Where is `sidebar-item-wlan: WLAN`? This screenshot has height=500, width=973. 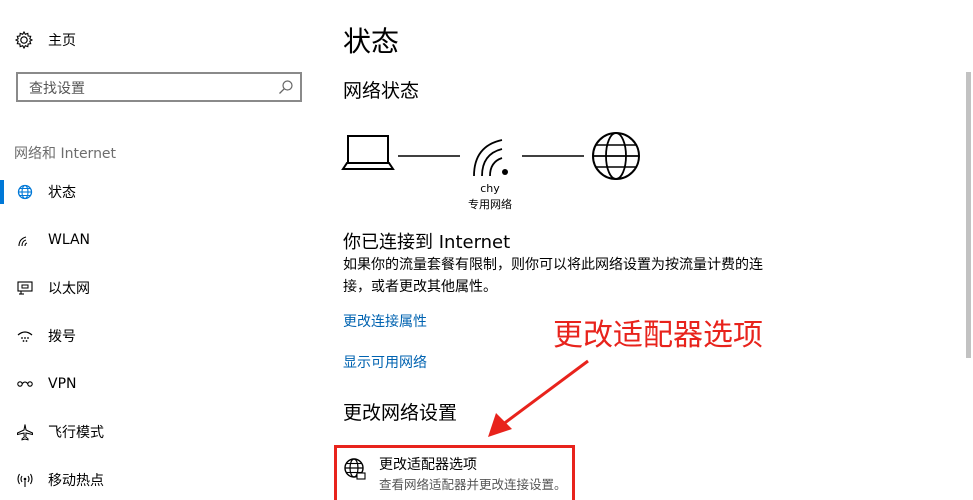 sidebar-item-wlan: WLAN is located at coordinates (160, 240).